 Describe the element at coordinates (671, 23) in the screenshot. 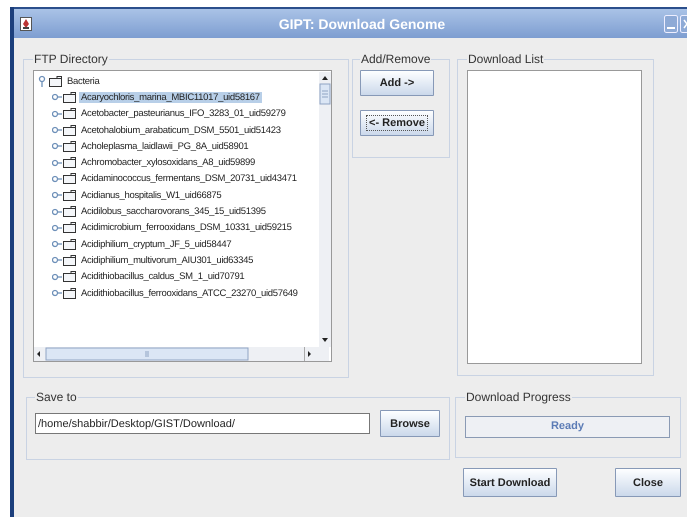

I see `minimize-icon` at that location.